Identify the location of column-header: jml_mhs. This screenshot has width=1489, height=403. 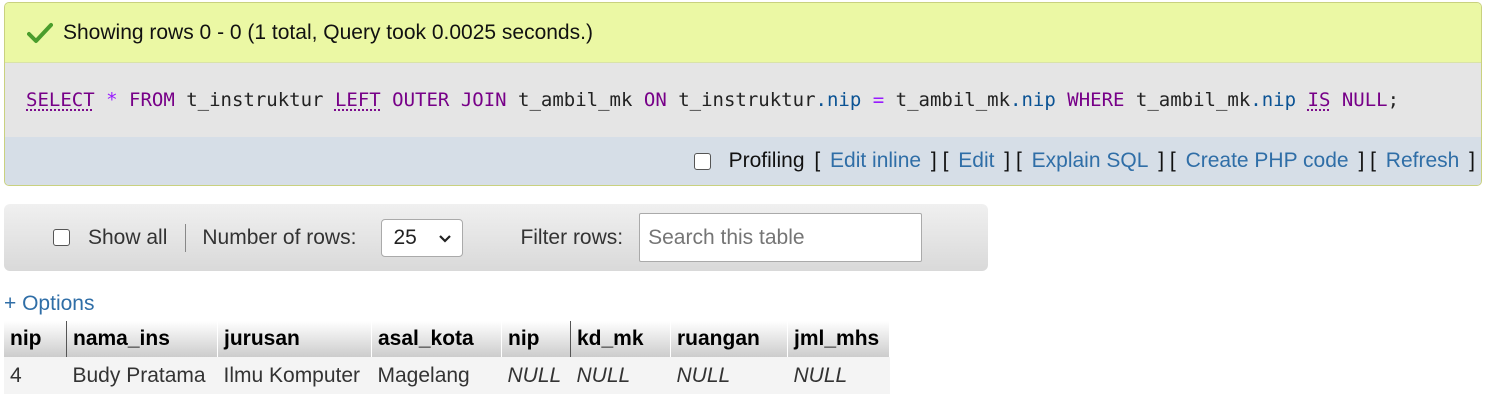
(838, 339).